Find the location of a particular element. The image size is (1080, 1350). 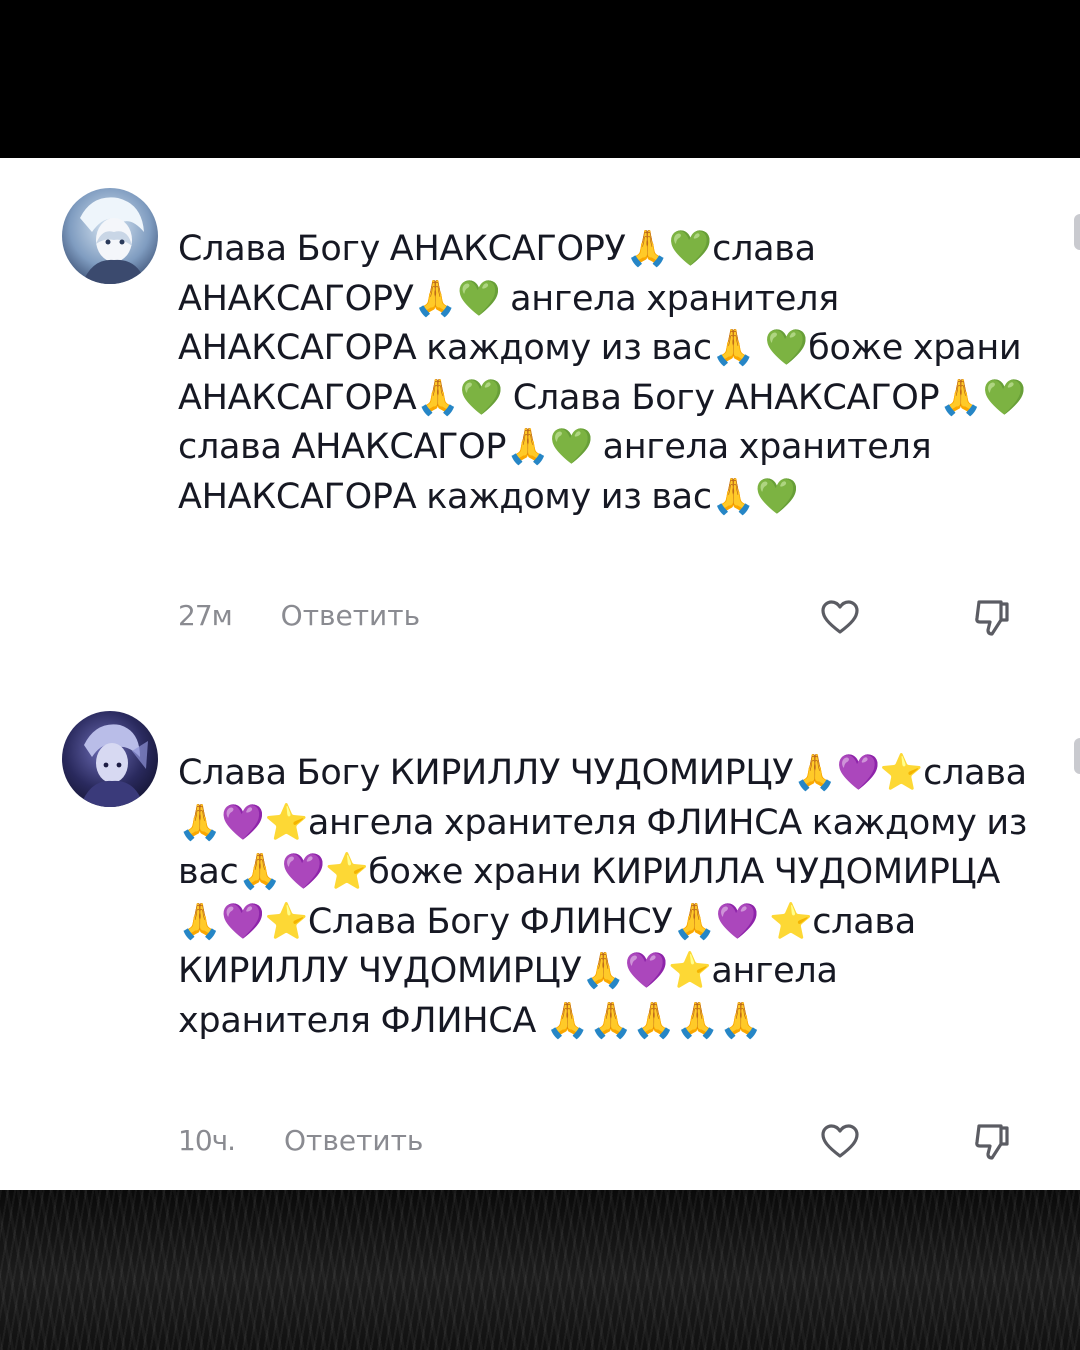

comment-meta: 10ч. Ответить is located at coordinates (300, 1140).